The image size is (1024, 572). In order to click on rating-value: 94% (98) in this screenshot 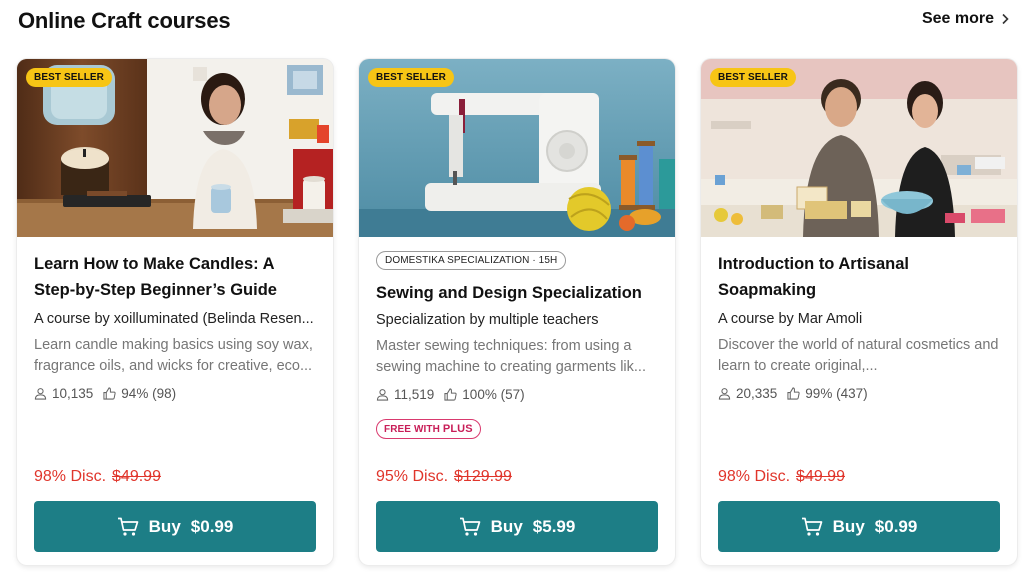, I will do `click(149, 393)`.